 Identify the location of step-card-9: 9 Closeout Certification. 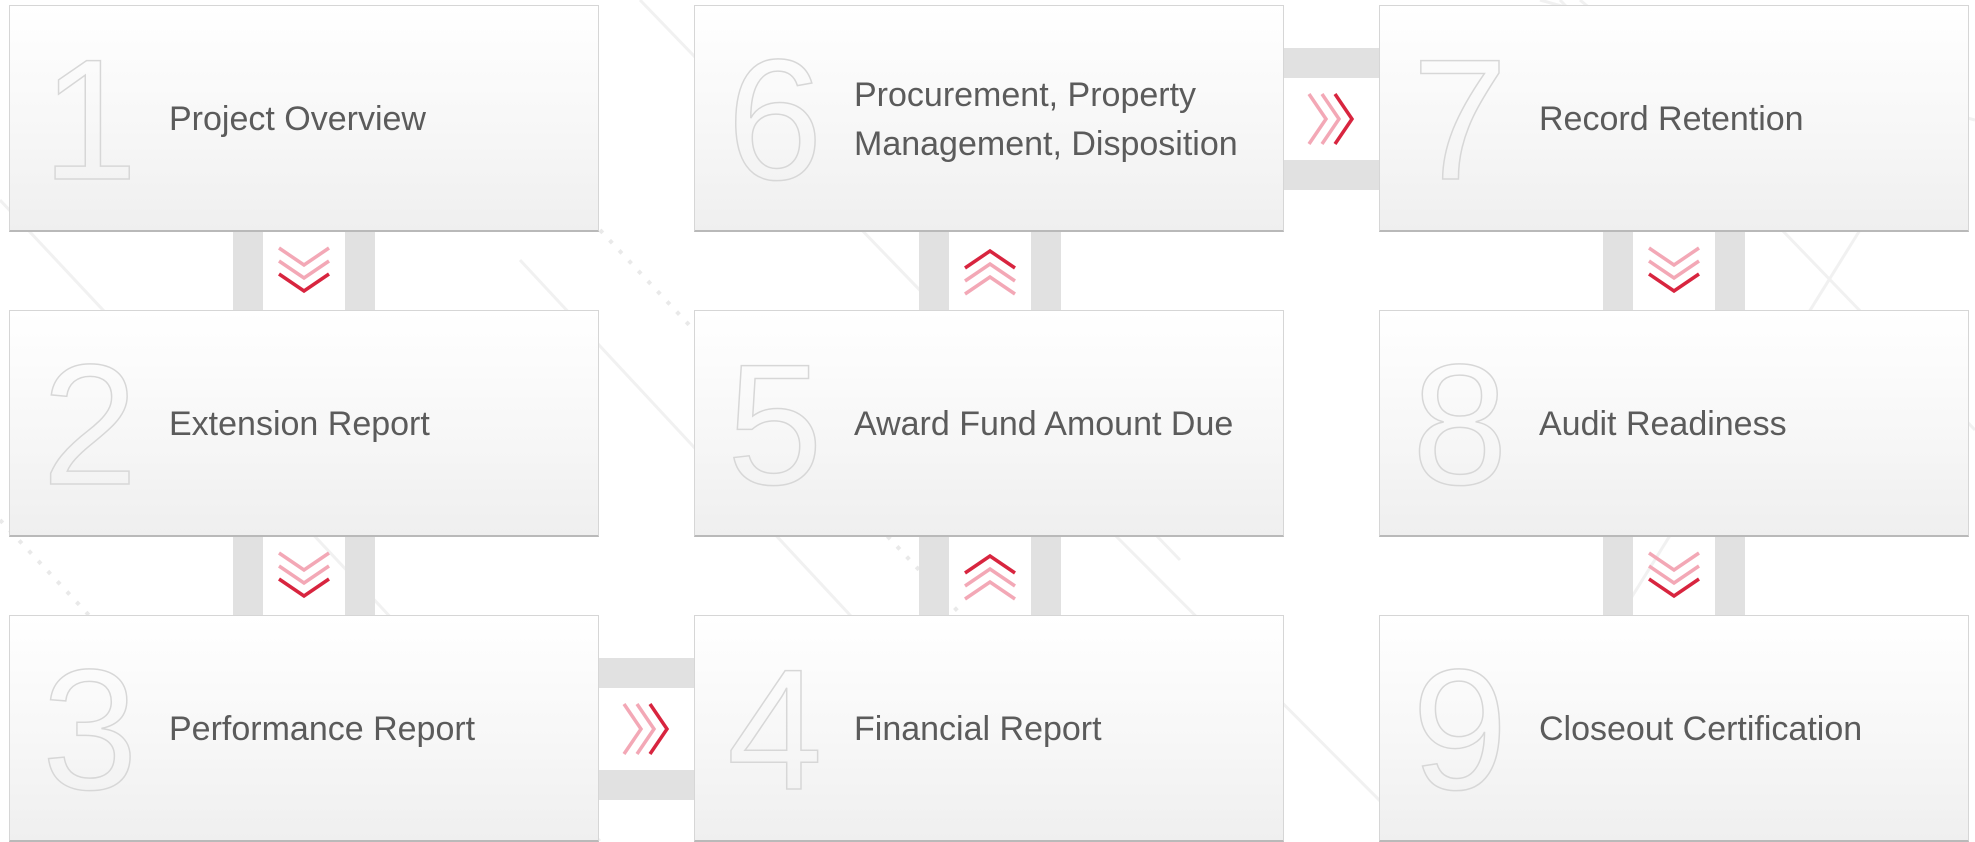
(1674, 728).